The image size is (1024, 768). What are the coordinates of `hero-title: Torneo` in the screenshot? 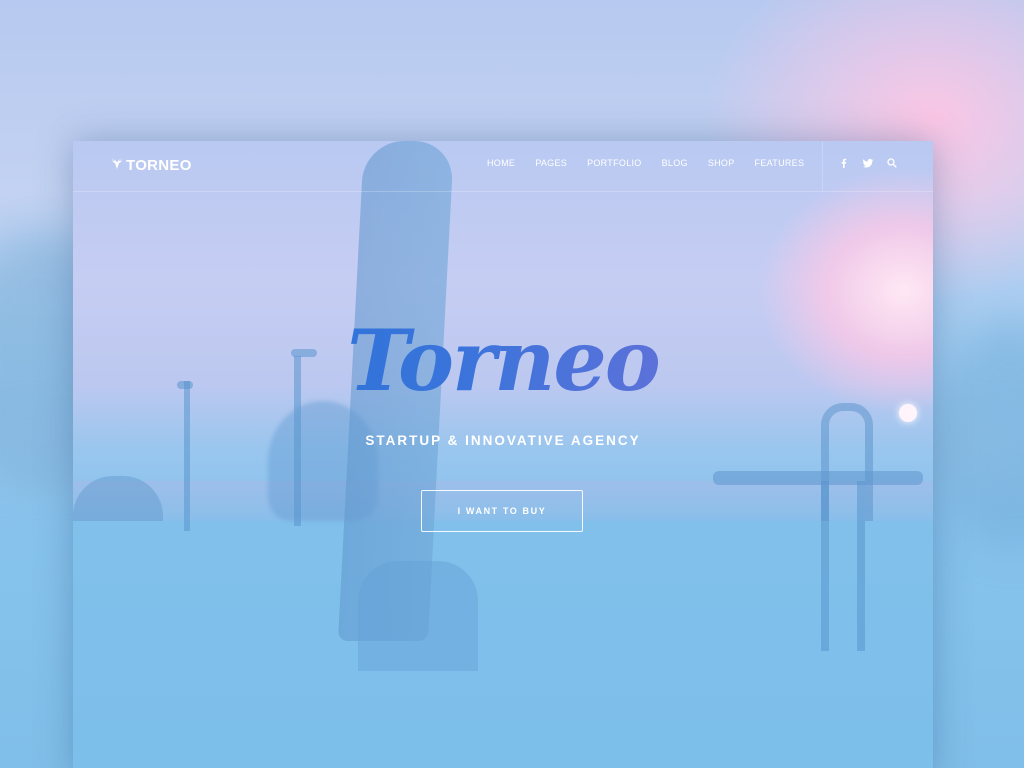 It's located at (503, 361).